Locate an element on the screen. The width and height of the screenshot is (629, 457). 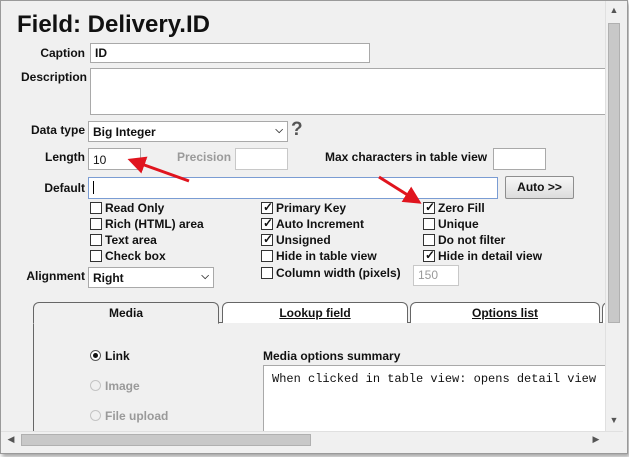
vertical-scrollbar: ▲ ▼ is located at coordinates (614, 216).